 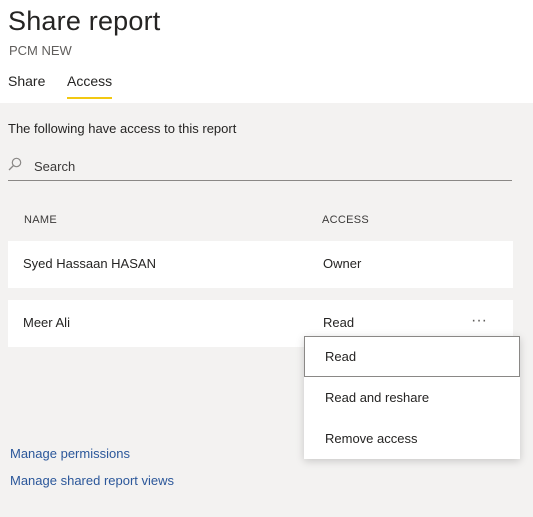 What do you see at coordinates (412, 356) in the screenshot?
I see `menu-item-read: Read` at bounding box center [412, 356].